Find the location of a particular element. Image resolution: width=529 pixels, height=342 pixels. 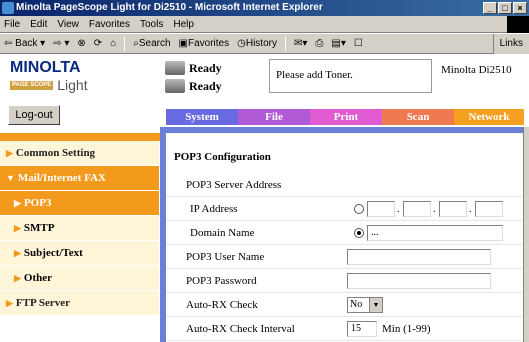

sidebar-item-pop3: ▶ POP3 is located at coordinates (79, 203).